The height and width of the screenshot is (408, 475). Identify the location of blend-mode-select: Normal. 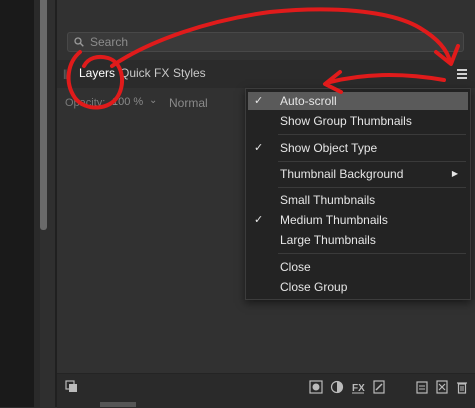
(188, 103).